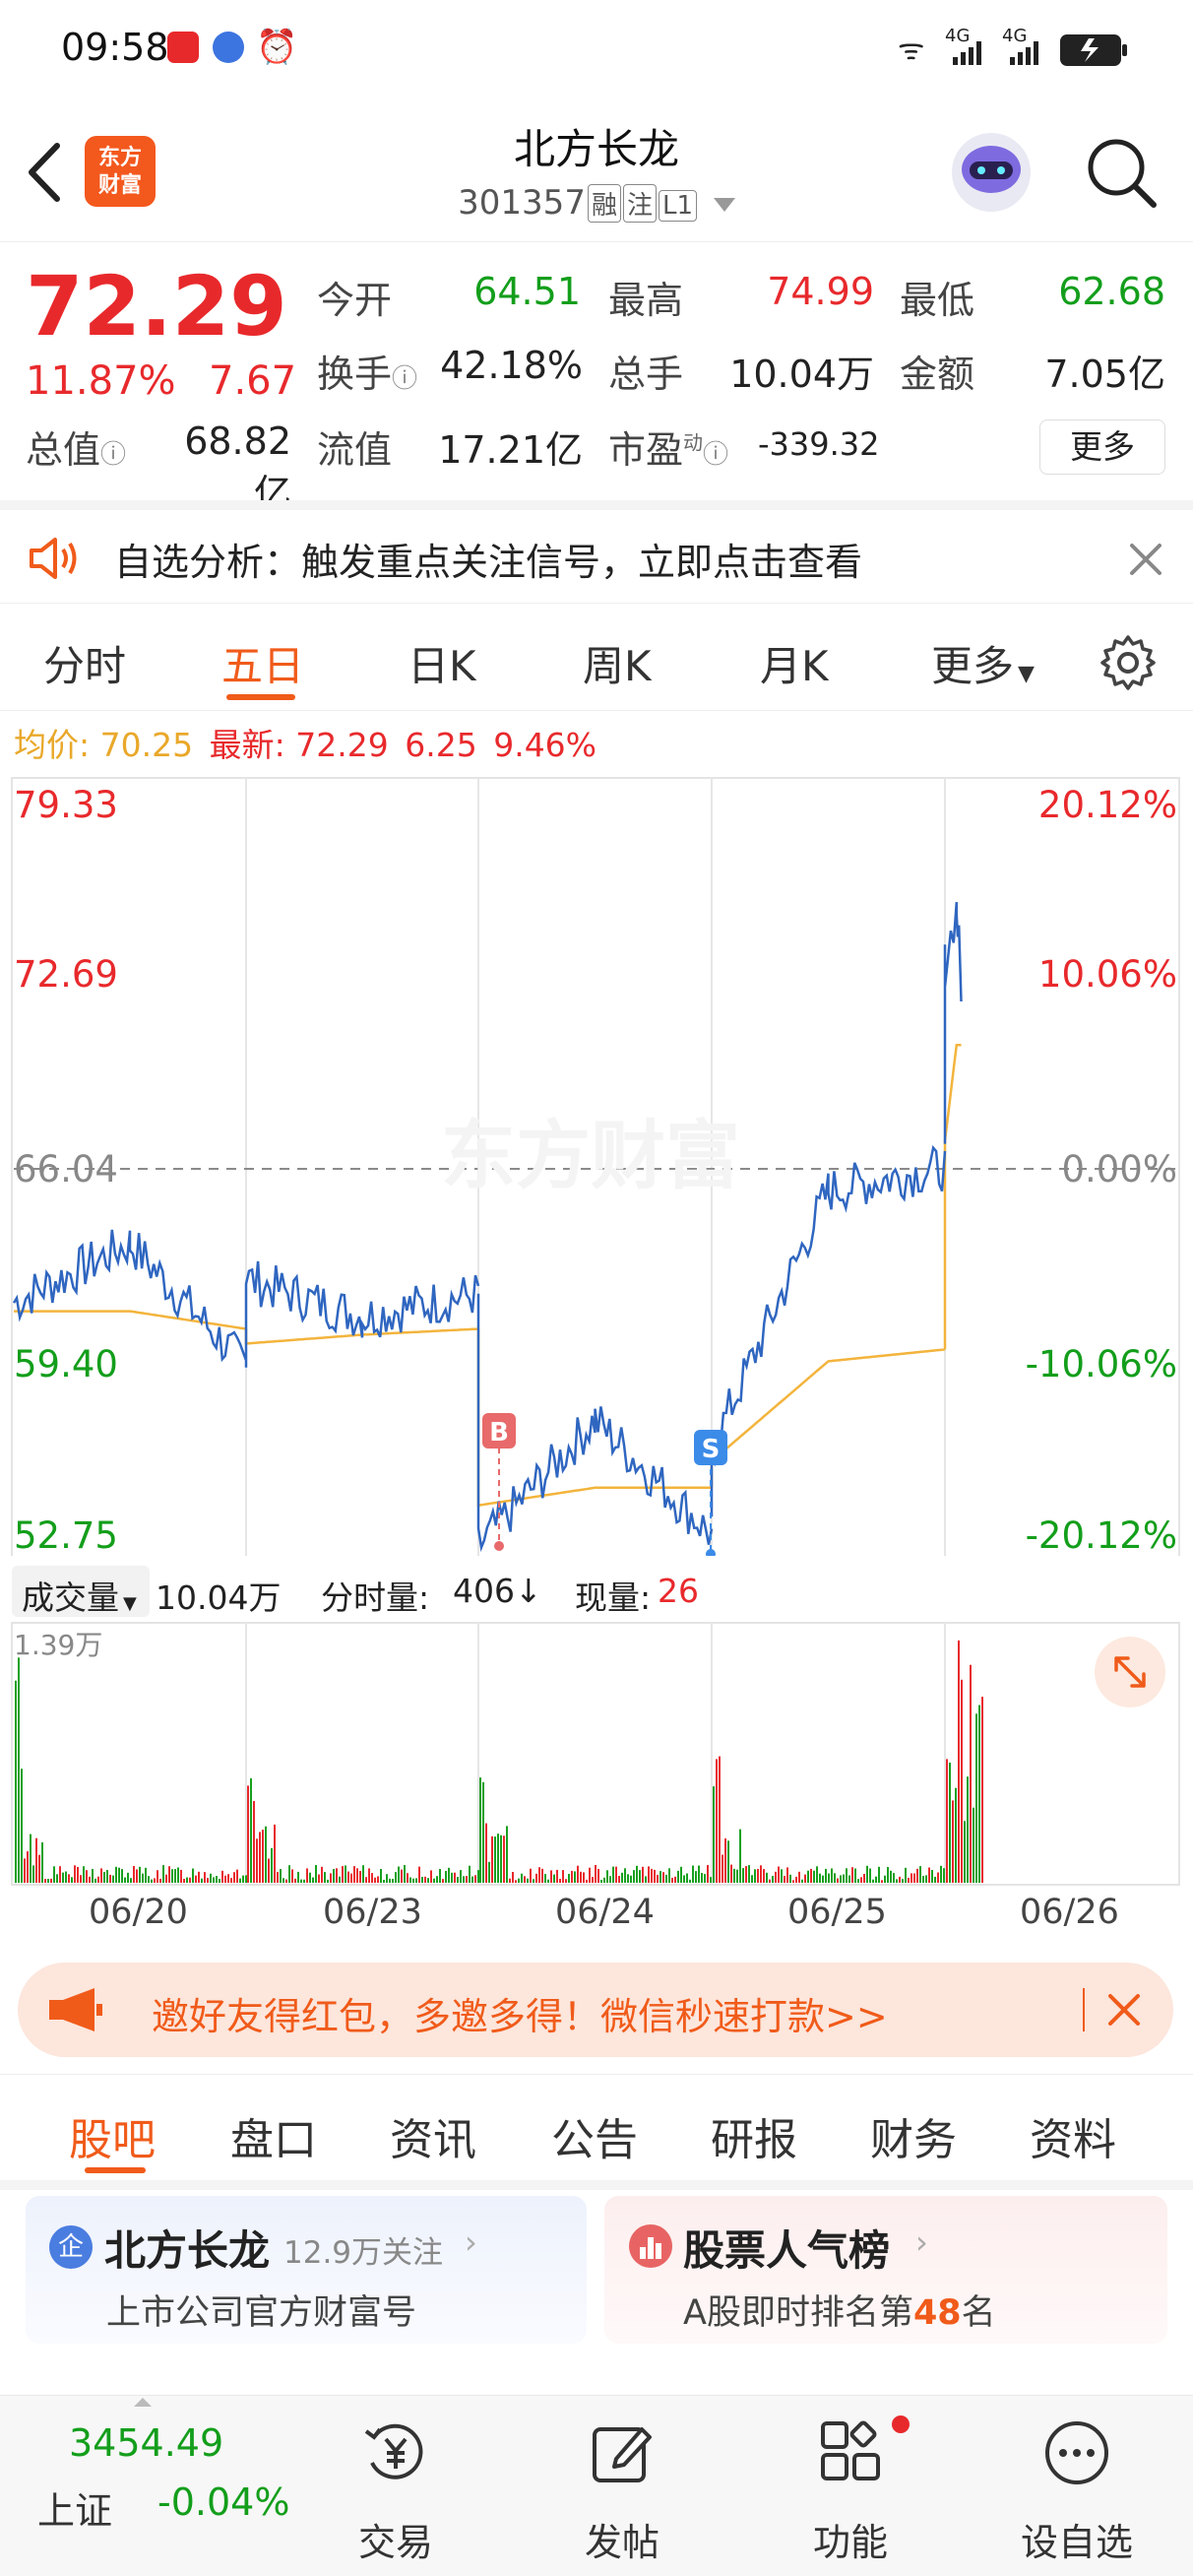  I want to click on mktcap-label-text: 总值, so click(63, 450).